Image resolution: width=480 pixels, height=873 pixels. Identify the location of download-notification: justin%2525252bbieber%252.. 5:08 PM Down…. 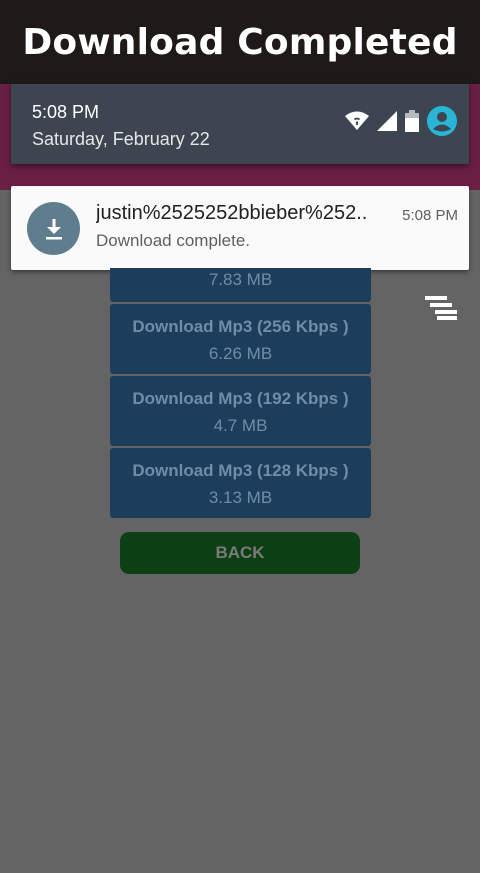
(240, 228).